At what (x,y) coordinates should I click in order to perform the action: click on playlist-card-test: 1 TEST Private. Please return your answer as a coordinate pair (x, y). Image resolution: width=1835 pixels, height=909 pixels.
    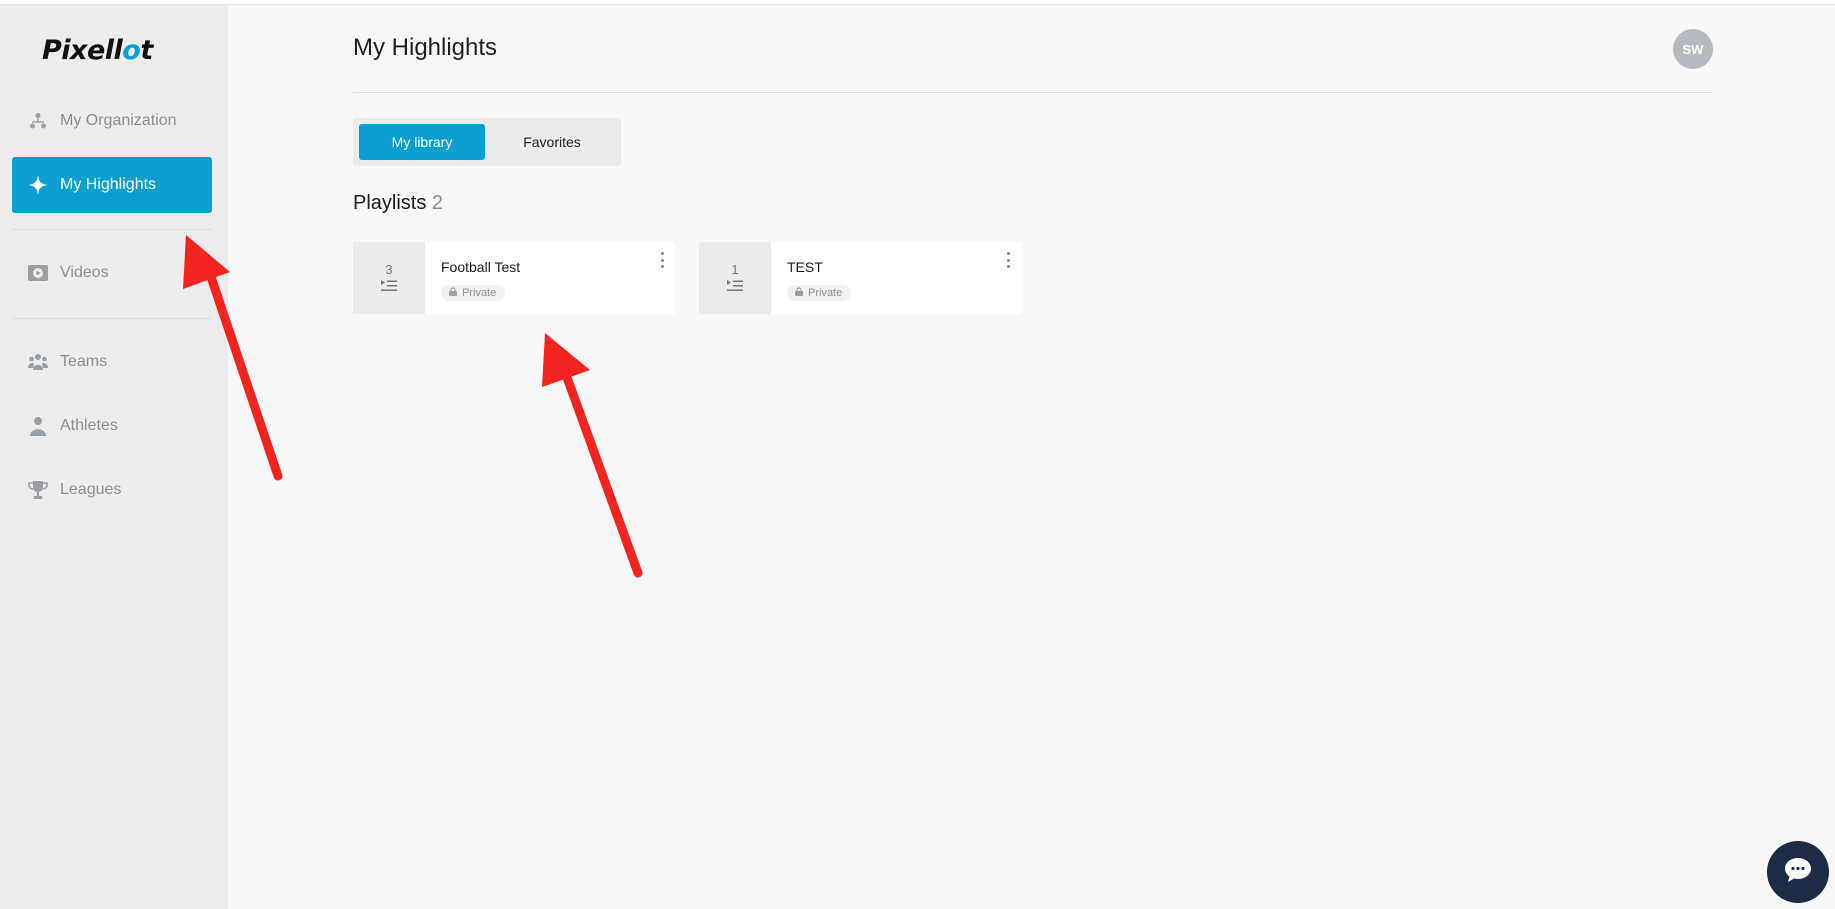
    Looking at the image, I should click on (860, 278).